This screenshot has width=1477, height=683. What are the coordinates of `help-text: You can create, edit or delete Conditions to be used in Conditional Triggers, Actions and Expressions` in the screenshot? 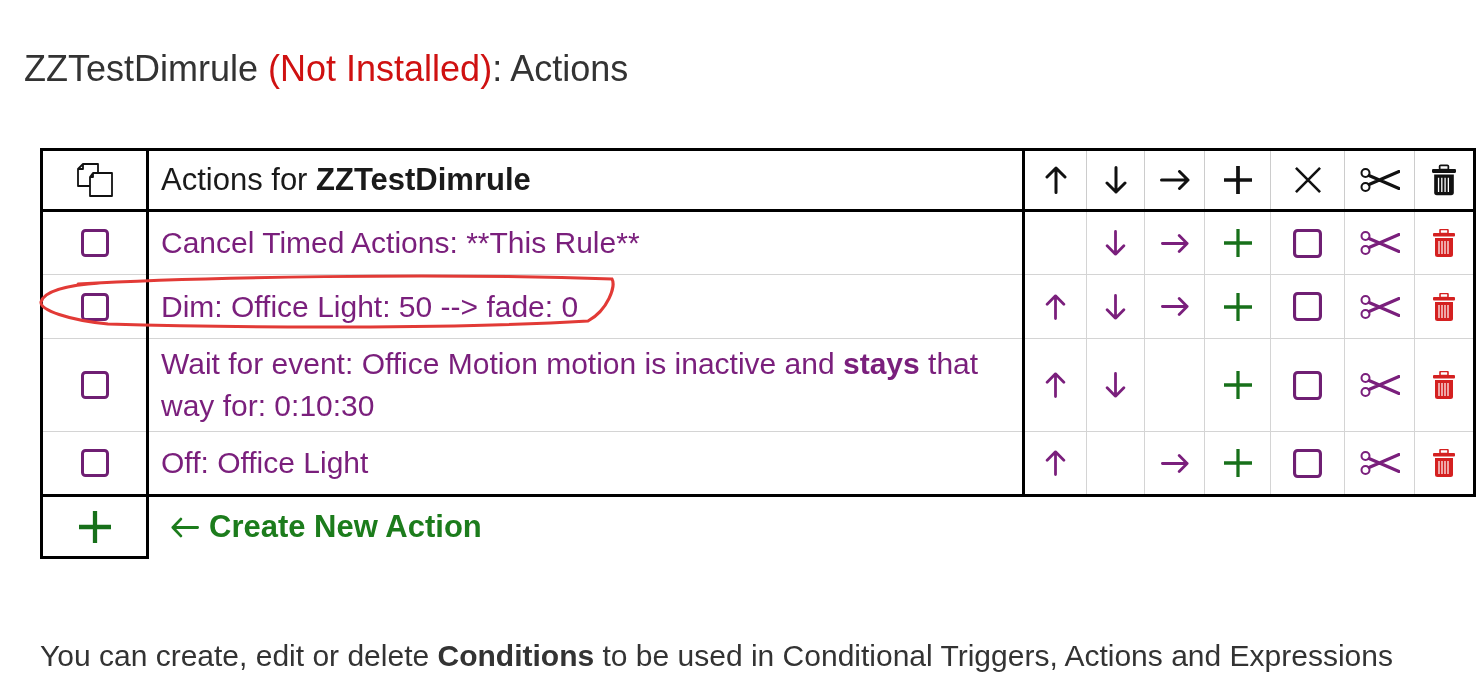 It's located at (716, 656).